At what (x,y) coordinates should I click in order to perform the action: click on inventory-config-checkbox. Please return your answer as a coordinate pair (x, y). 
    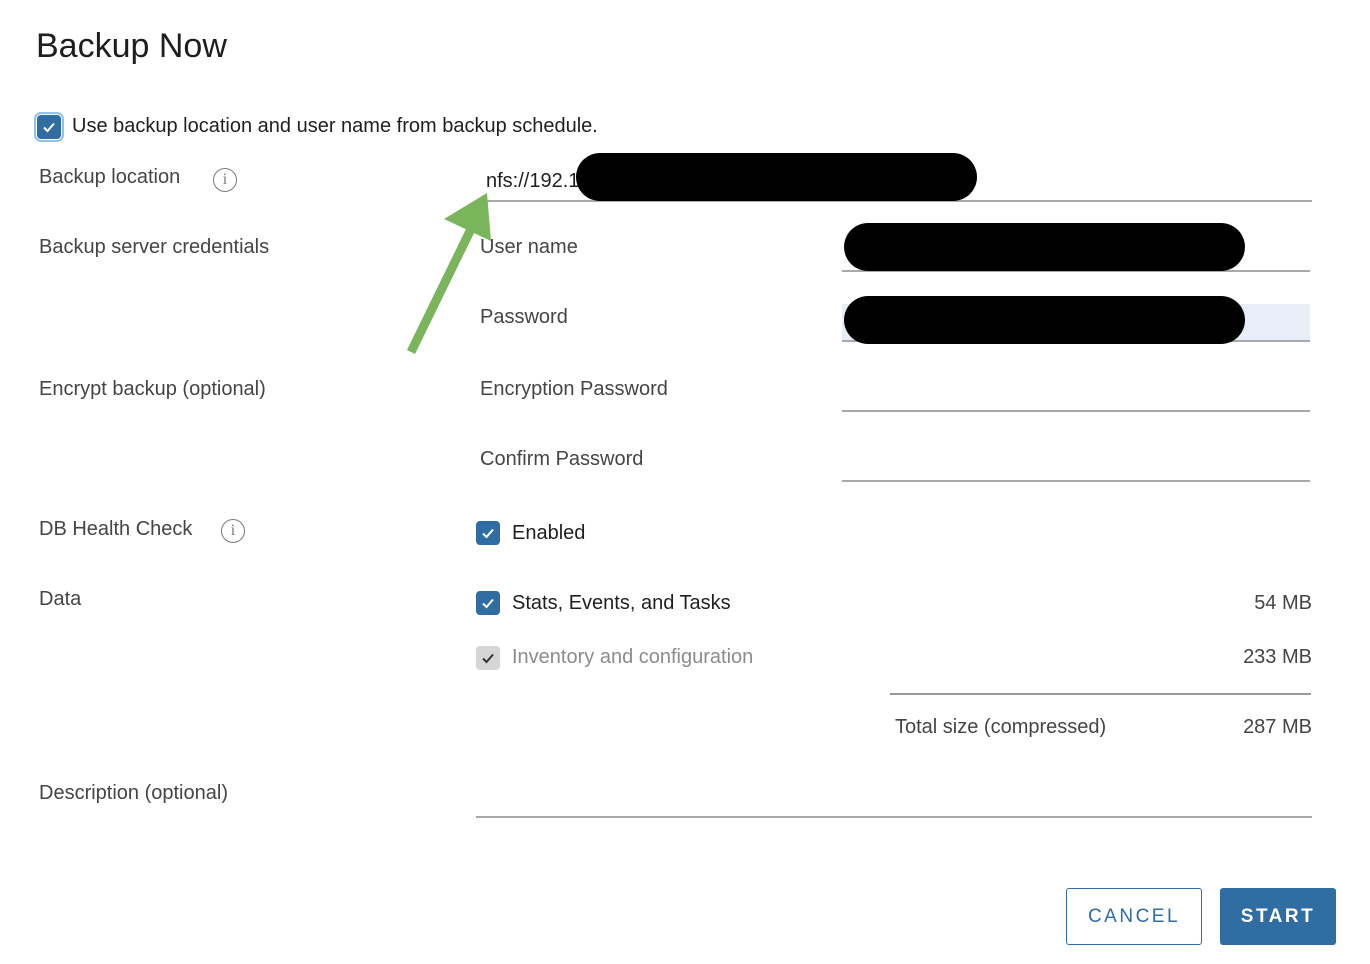
    Looking at the image, I should click on (488, 658).